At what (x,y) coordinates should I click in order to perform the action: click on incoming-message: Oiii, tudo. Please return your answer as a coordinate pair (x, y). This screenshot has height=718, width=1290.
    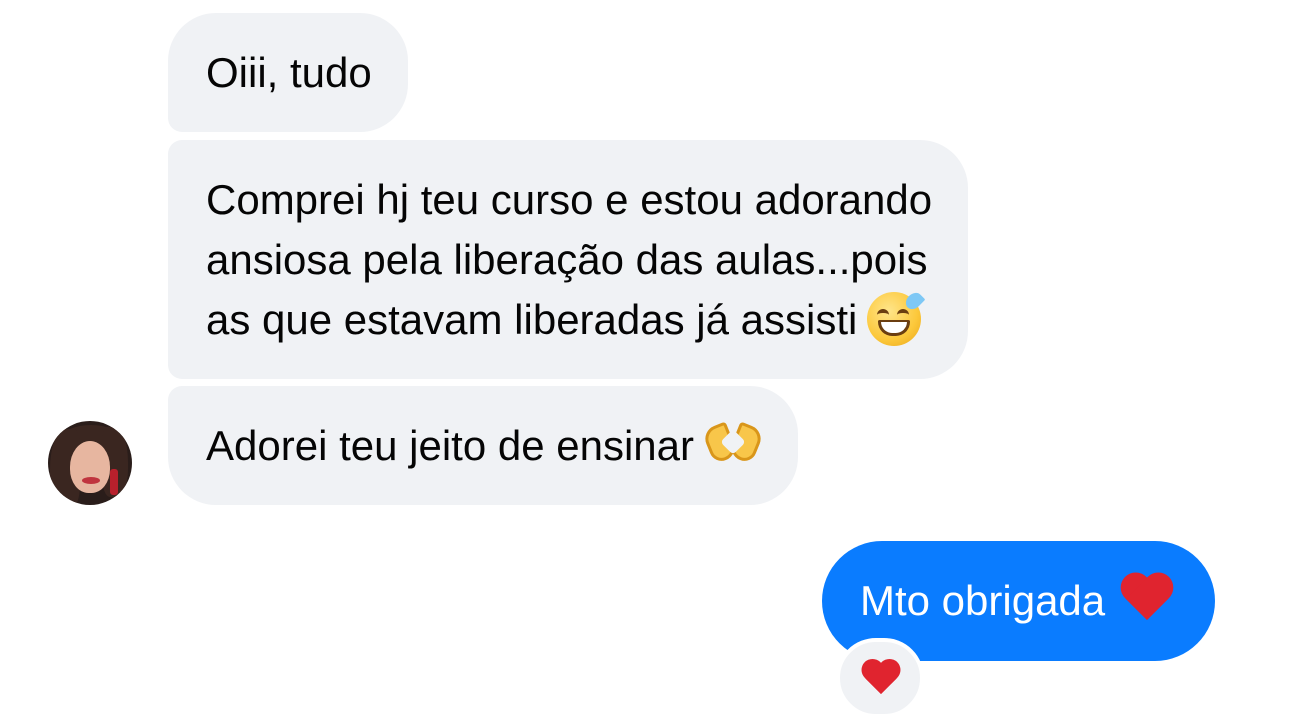
    Looking at the image, I should click on (288, 72).